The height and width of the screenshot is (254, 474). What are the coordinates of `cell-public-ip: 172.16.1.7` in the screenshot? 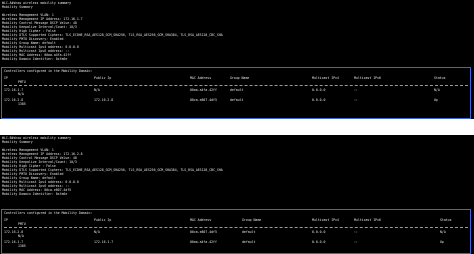 It's located at (104, 242).